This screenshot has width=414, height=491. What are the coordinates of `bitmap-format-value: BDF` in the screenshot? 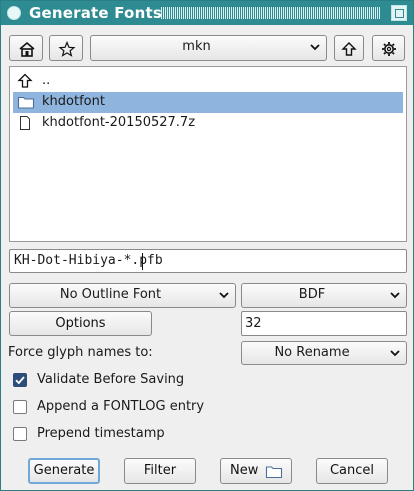 It's located at (312, 294).